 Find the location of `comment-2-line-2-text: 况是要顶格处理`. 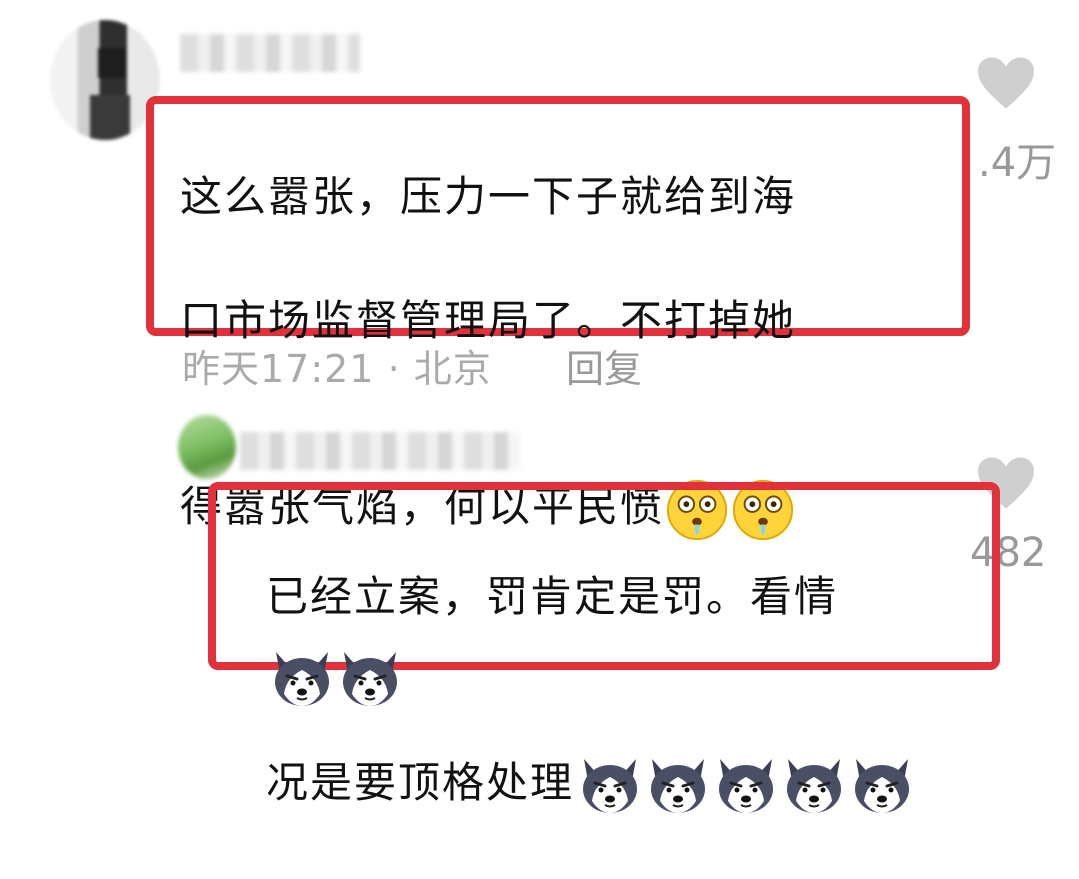

comment-2-line-2-text: 况是要顶格处理 is located at coordinates (420, 782).